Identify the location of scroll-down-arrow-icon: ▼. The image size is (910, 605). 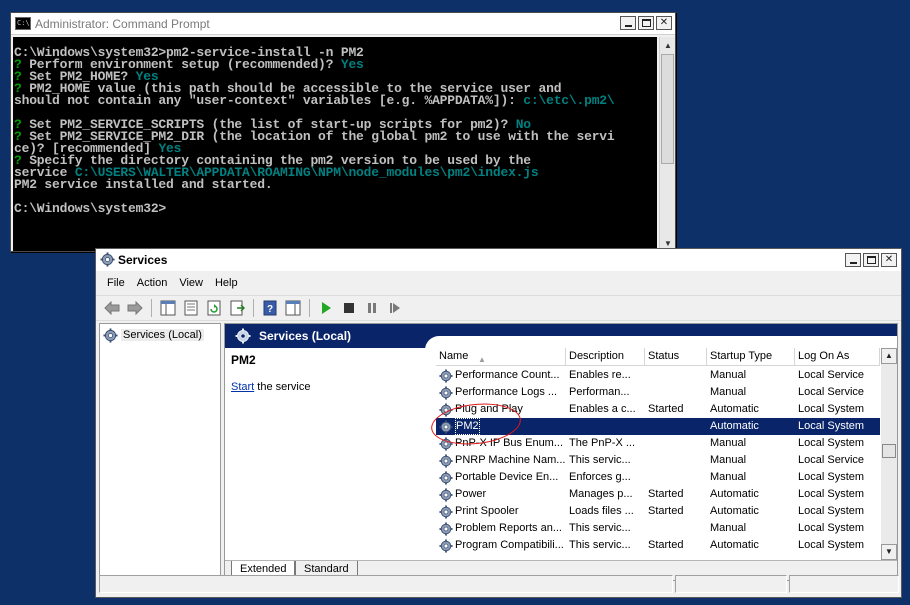
(889, 552).